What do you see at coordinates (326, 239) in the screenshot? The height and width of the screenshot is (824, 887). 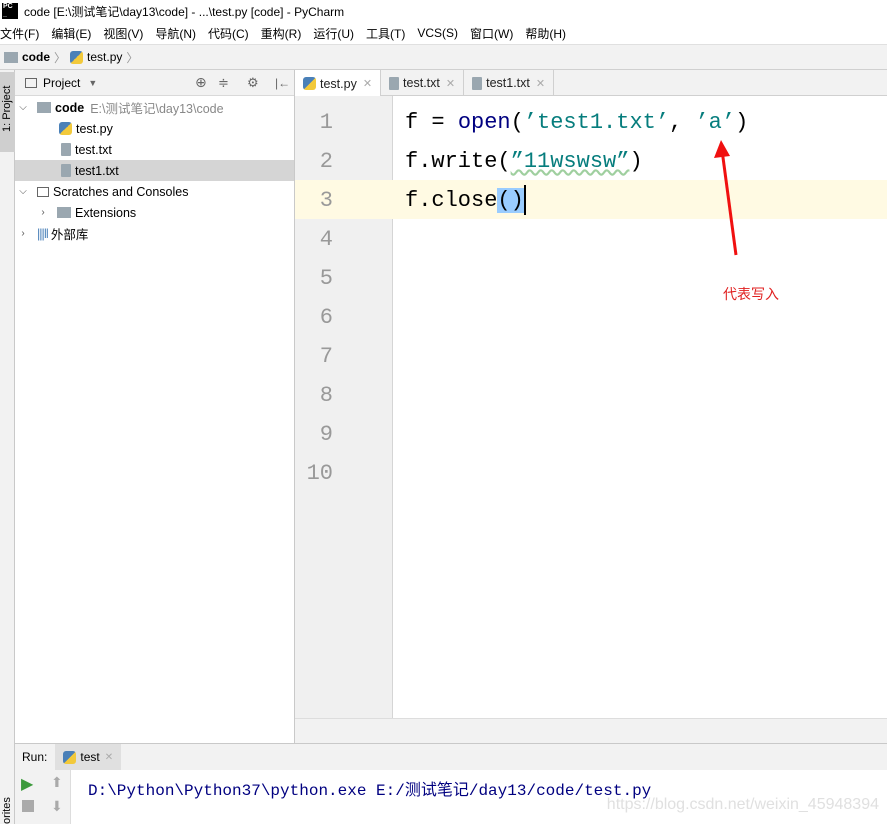 I see `line-number: 4` at bounding box center [326, 239].